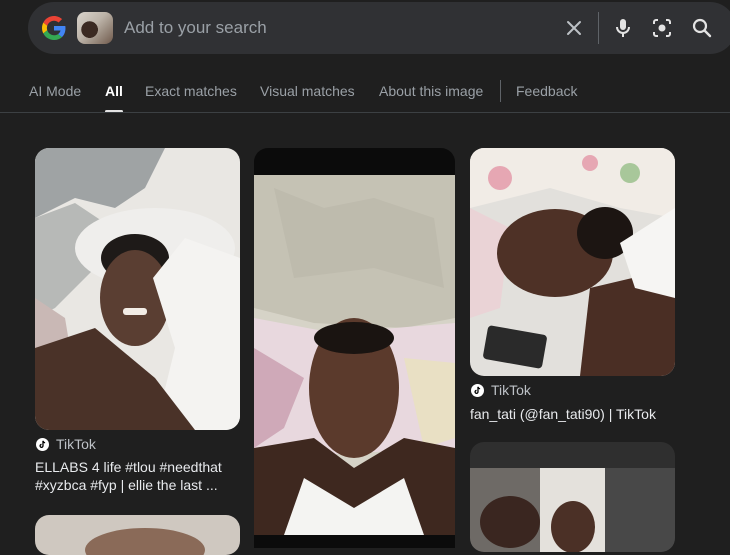 This screenshot has width=730, height=555. I want to click on search-bar, so click(379, 28).